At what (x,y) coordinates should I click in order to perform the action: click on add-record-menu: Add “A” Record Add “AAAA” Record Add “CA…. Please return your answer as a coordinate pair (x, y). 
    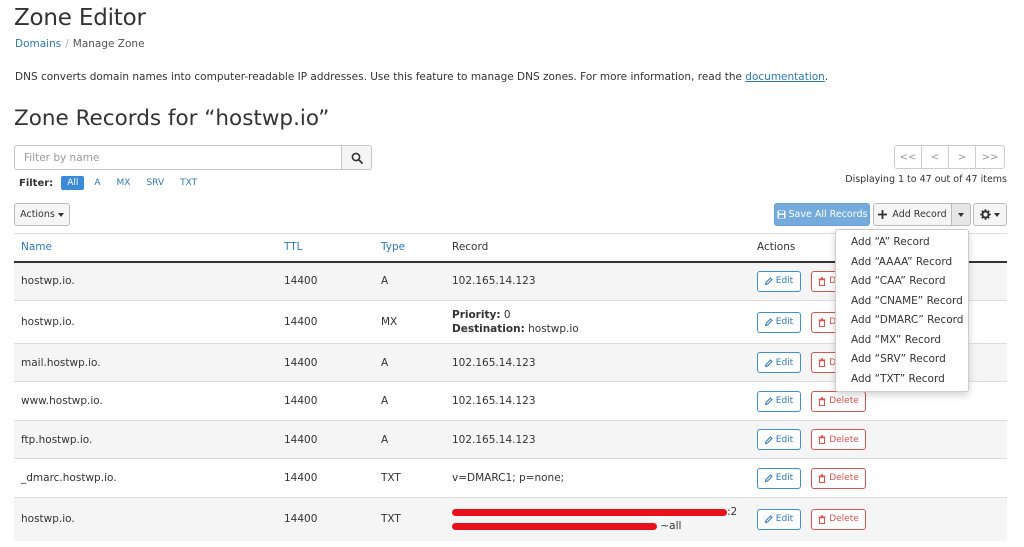
    Looking at the image, I should click on (902, 310).